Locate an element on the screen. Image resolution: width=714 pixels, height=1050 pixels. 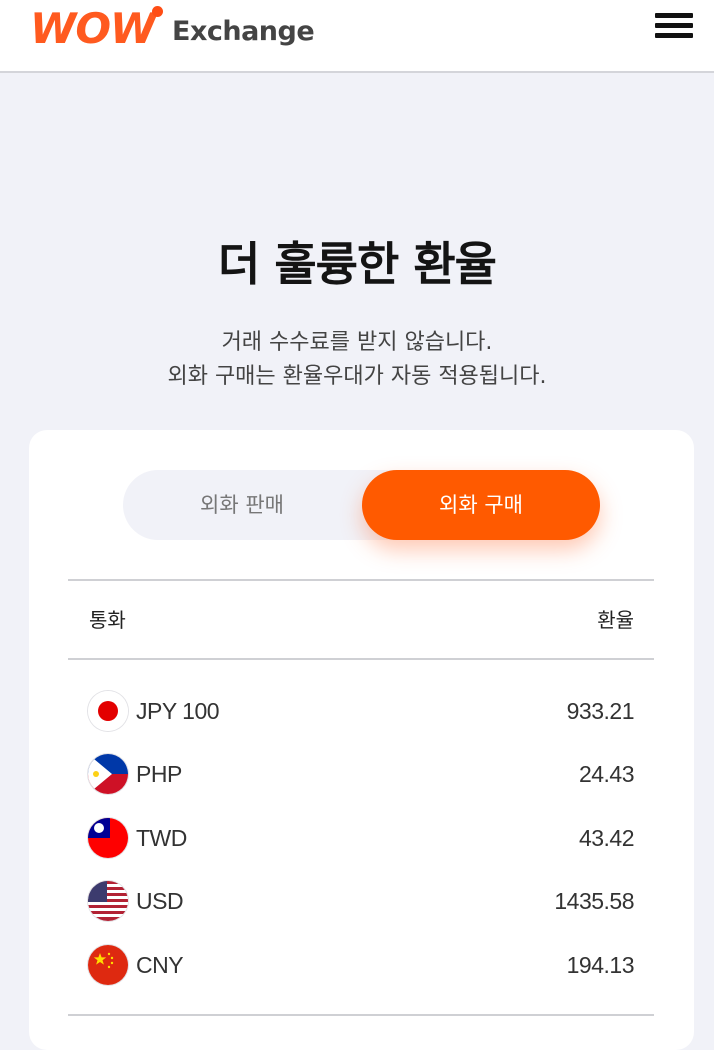
logo-dot is located at coordinates (157, 11).